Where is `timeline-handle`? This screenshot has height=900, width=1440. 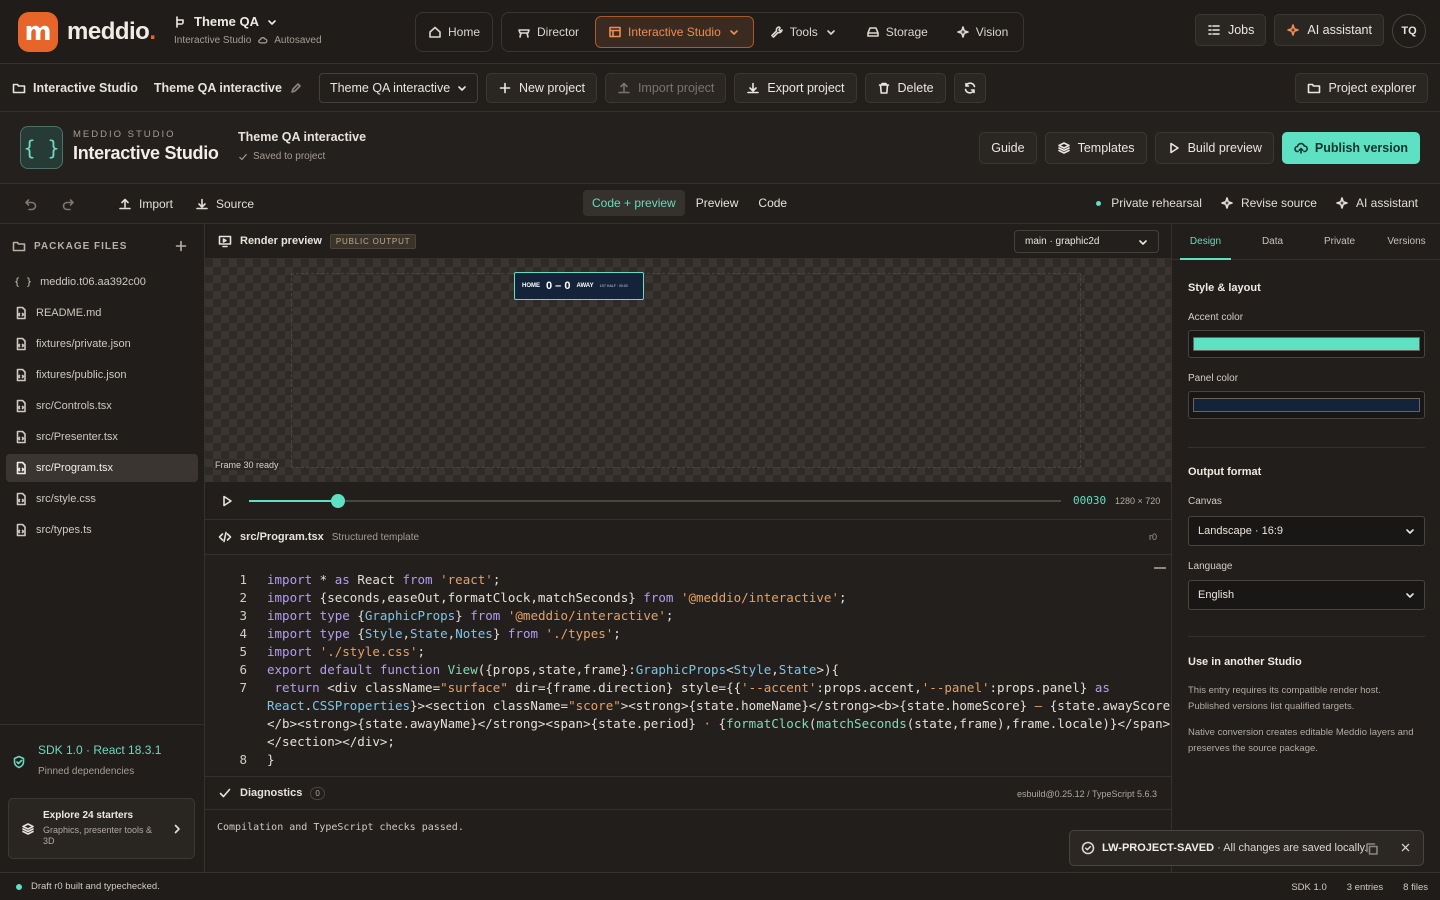
timeline-handle is located at coordinates (338, 501).